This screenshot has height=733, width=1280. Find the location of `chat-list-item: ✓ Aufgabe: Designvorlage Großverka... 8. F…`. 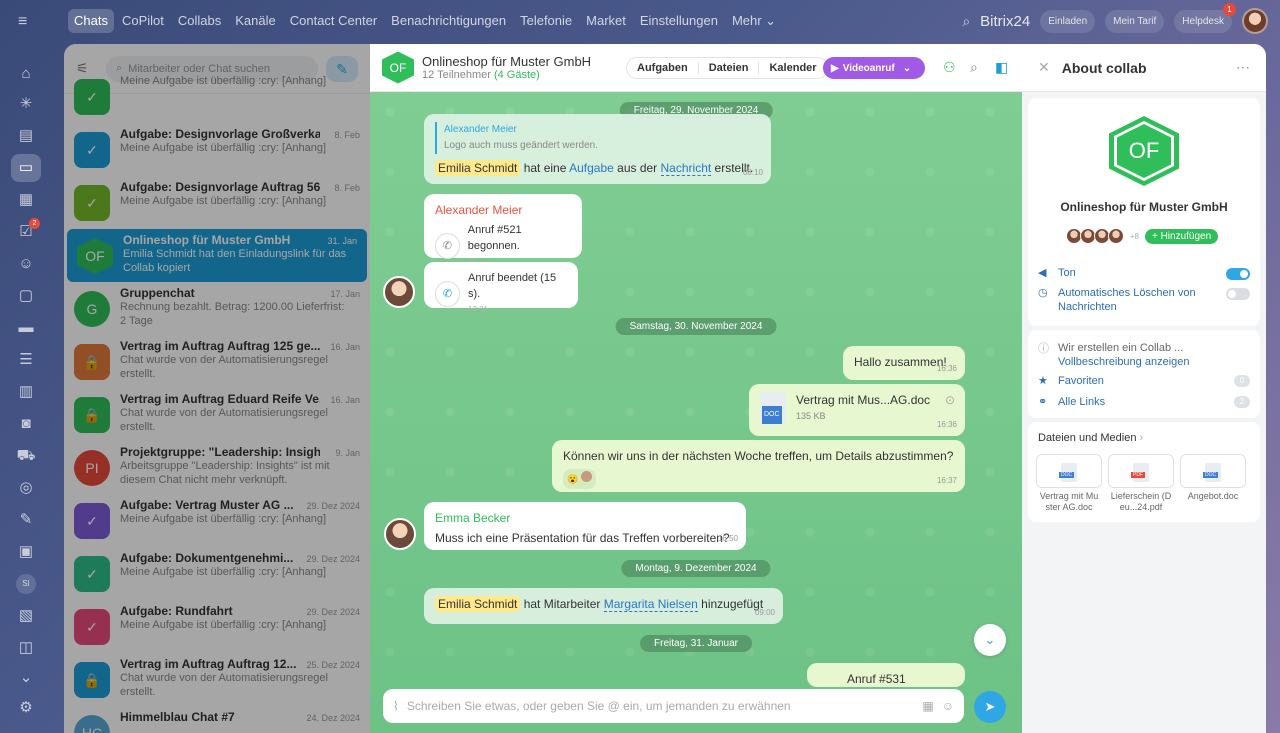

chat-list-item: ✓ Aufgabe: Designvorlage Großverka... 8. F… is located at coordinates (217, 149).